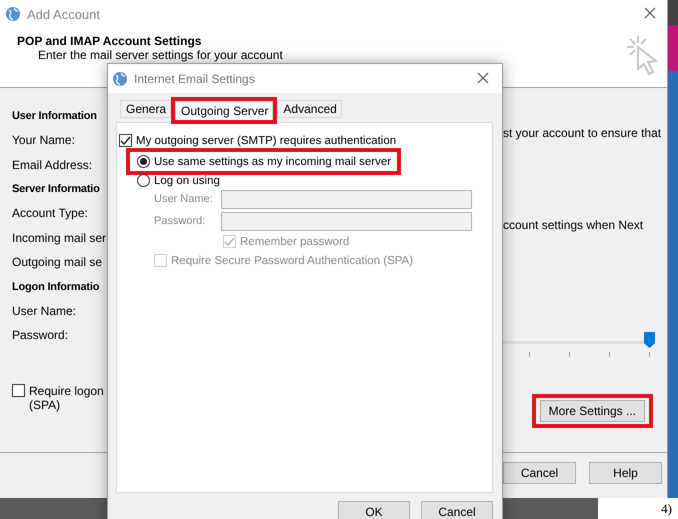 The height and width of the screenshot is (519, 678). I want to click on checkbox-label: My outgoing server (SMTP) requires authentication, so click(266, 140).